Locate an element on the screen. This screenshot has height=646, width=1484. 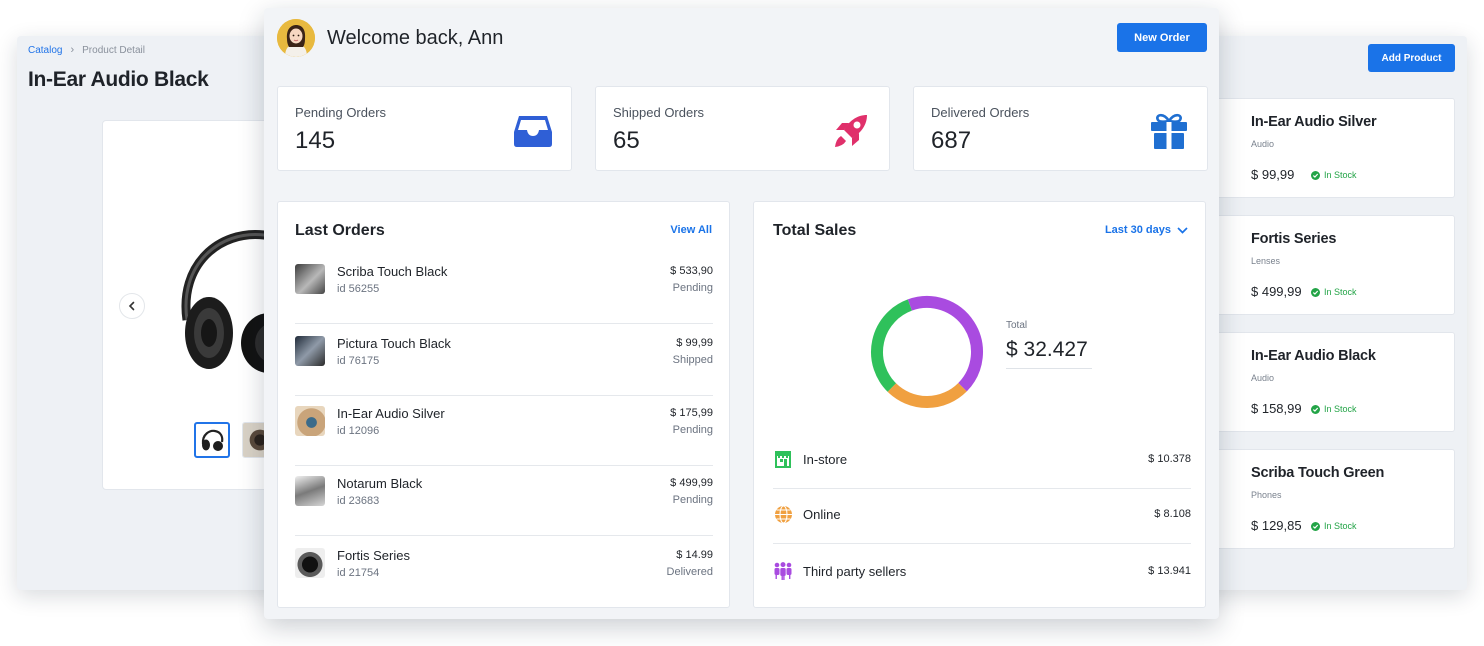
channel-amount: $ 8.108 is located at coordinates (1172, 514).